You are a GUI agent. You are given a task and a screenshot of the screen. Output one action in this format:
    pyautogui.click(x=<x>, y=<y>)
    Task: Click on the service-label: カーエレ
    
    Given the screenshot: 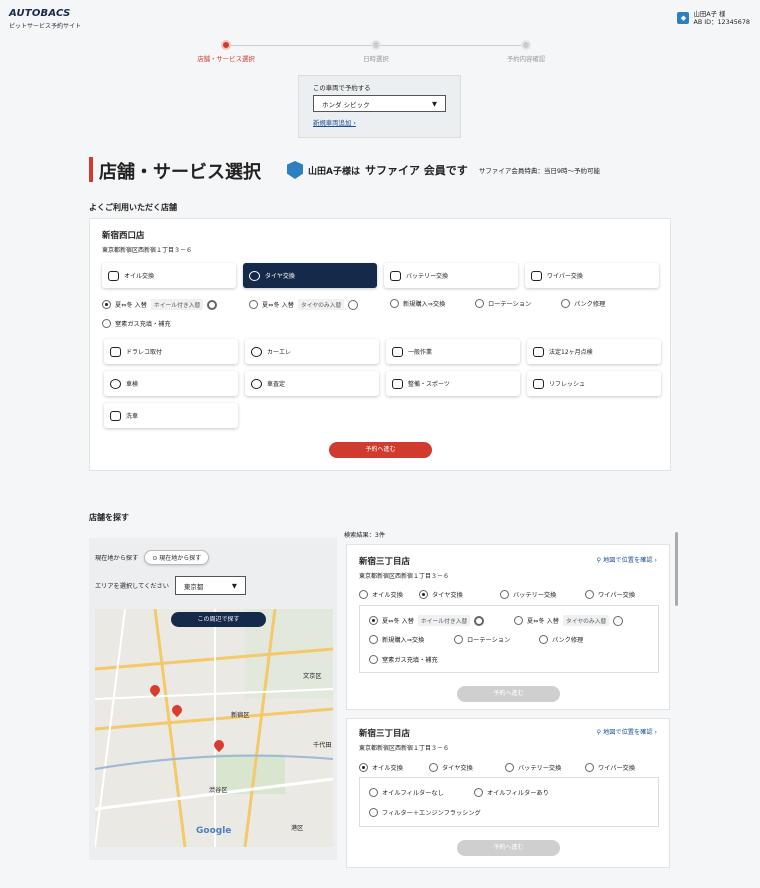 What is the action you would take?
    pyautogui.click(x=279, y=352)
    